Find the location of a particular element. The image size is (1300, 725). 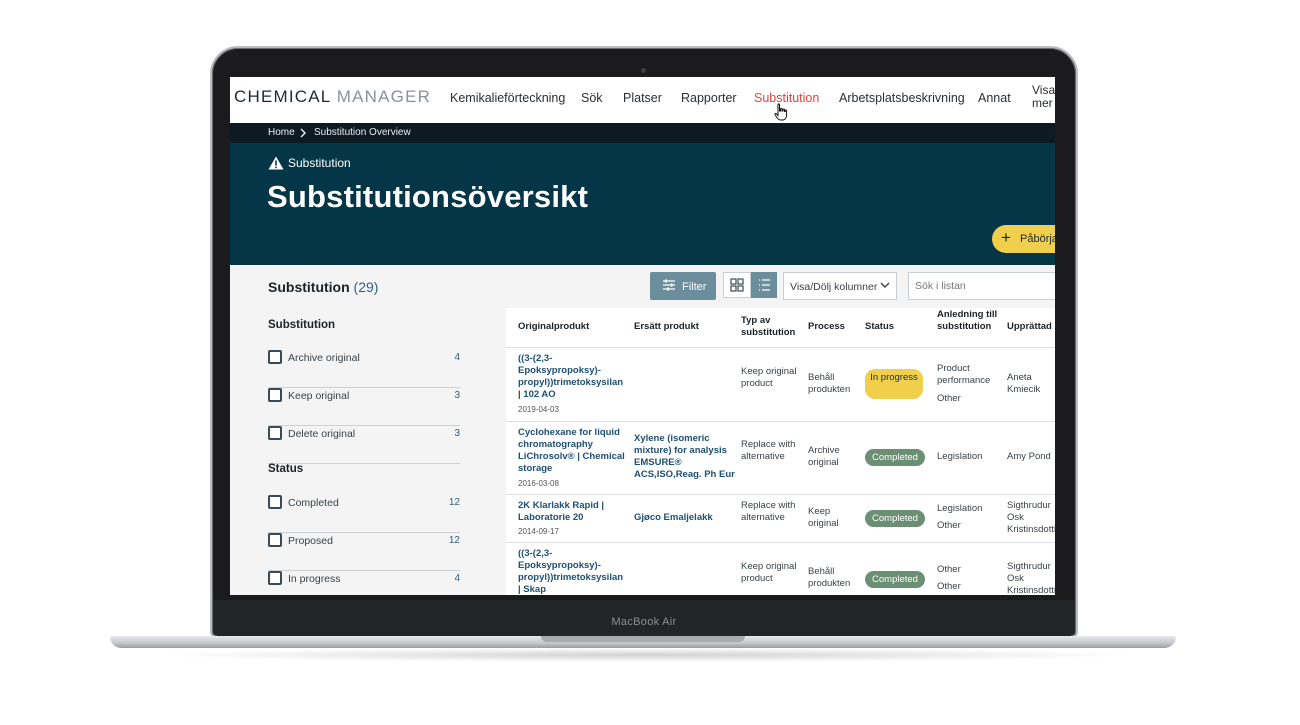

facet-count: 12 is located at coordinates (454, 502).